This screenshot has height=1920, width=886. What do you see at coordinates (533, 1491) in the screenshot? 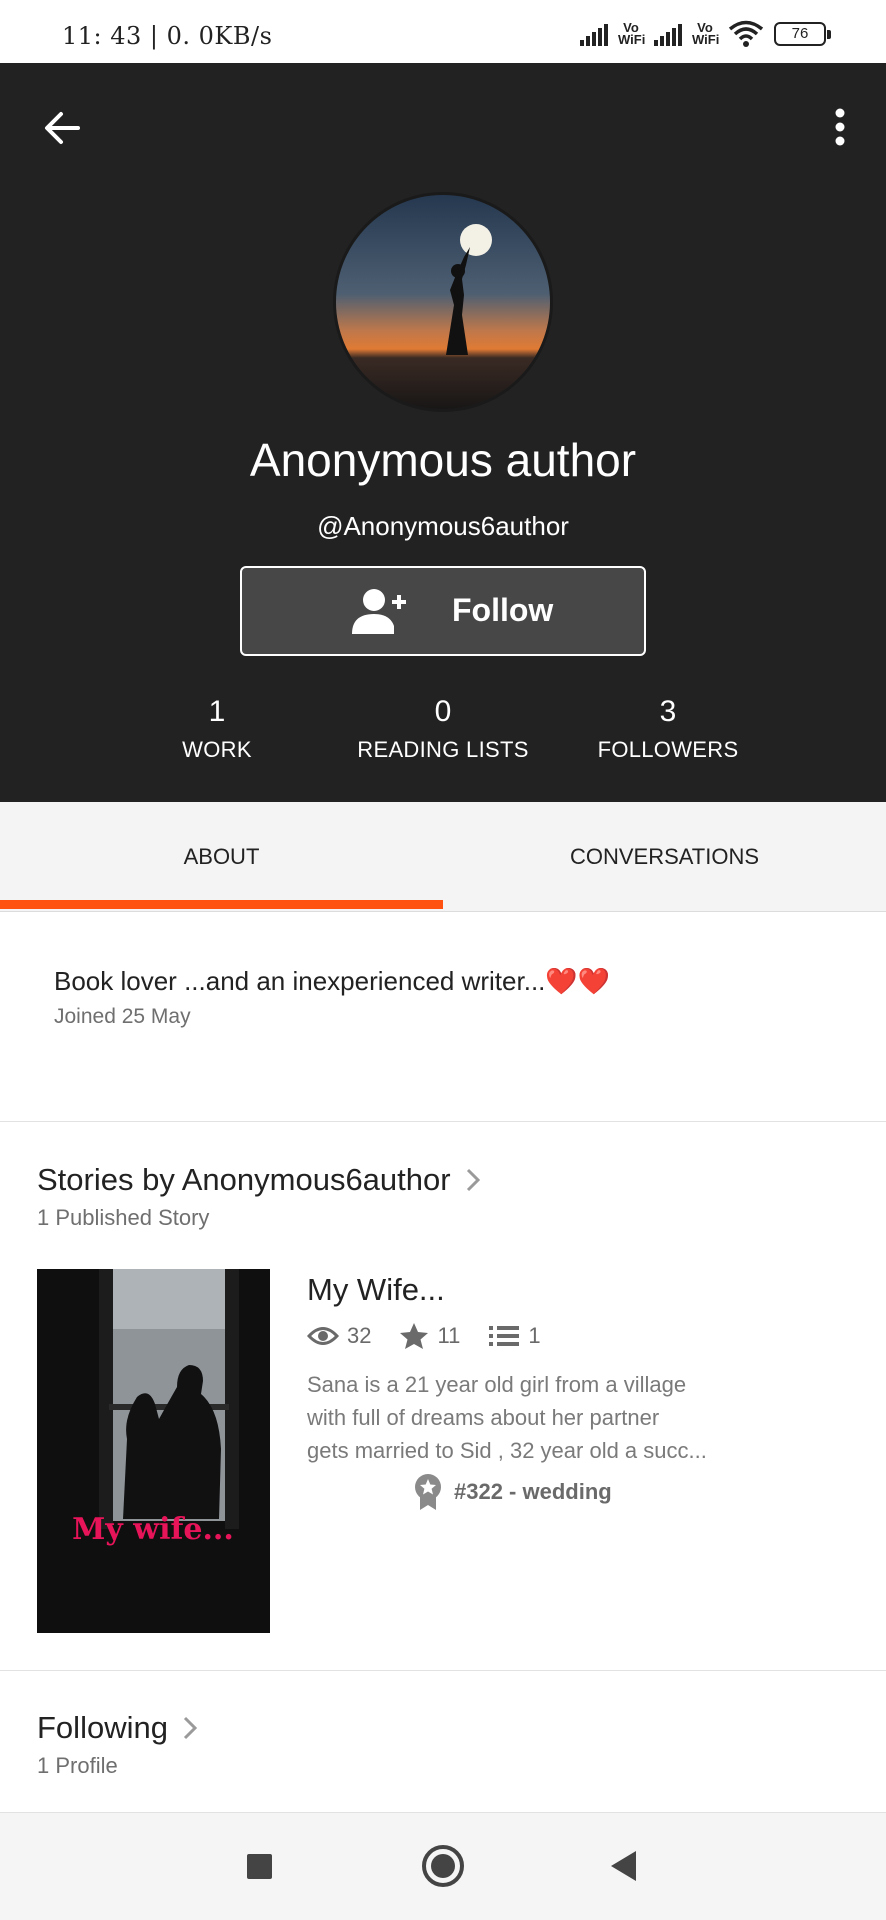
I see `story-rank-label: #322 - wedding` at bounding box center [533, 1491].